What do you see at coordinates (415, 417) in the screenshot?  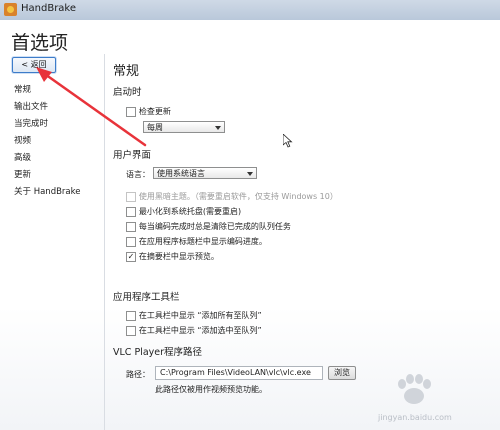 I see `watermark-url: jingyan.baidu.com` at bounding box center [415, 417].